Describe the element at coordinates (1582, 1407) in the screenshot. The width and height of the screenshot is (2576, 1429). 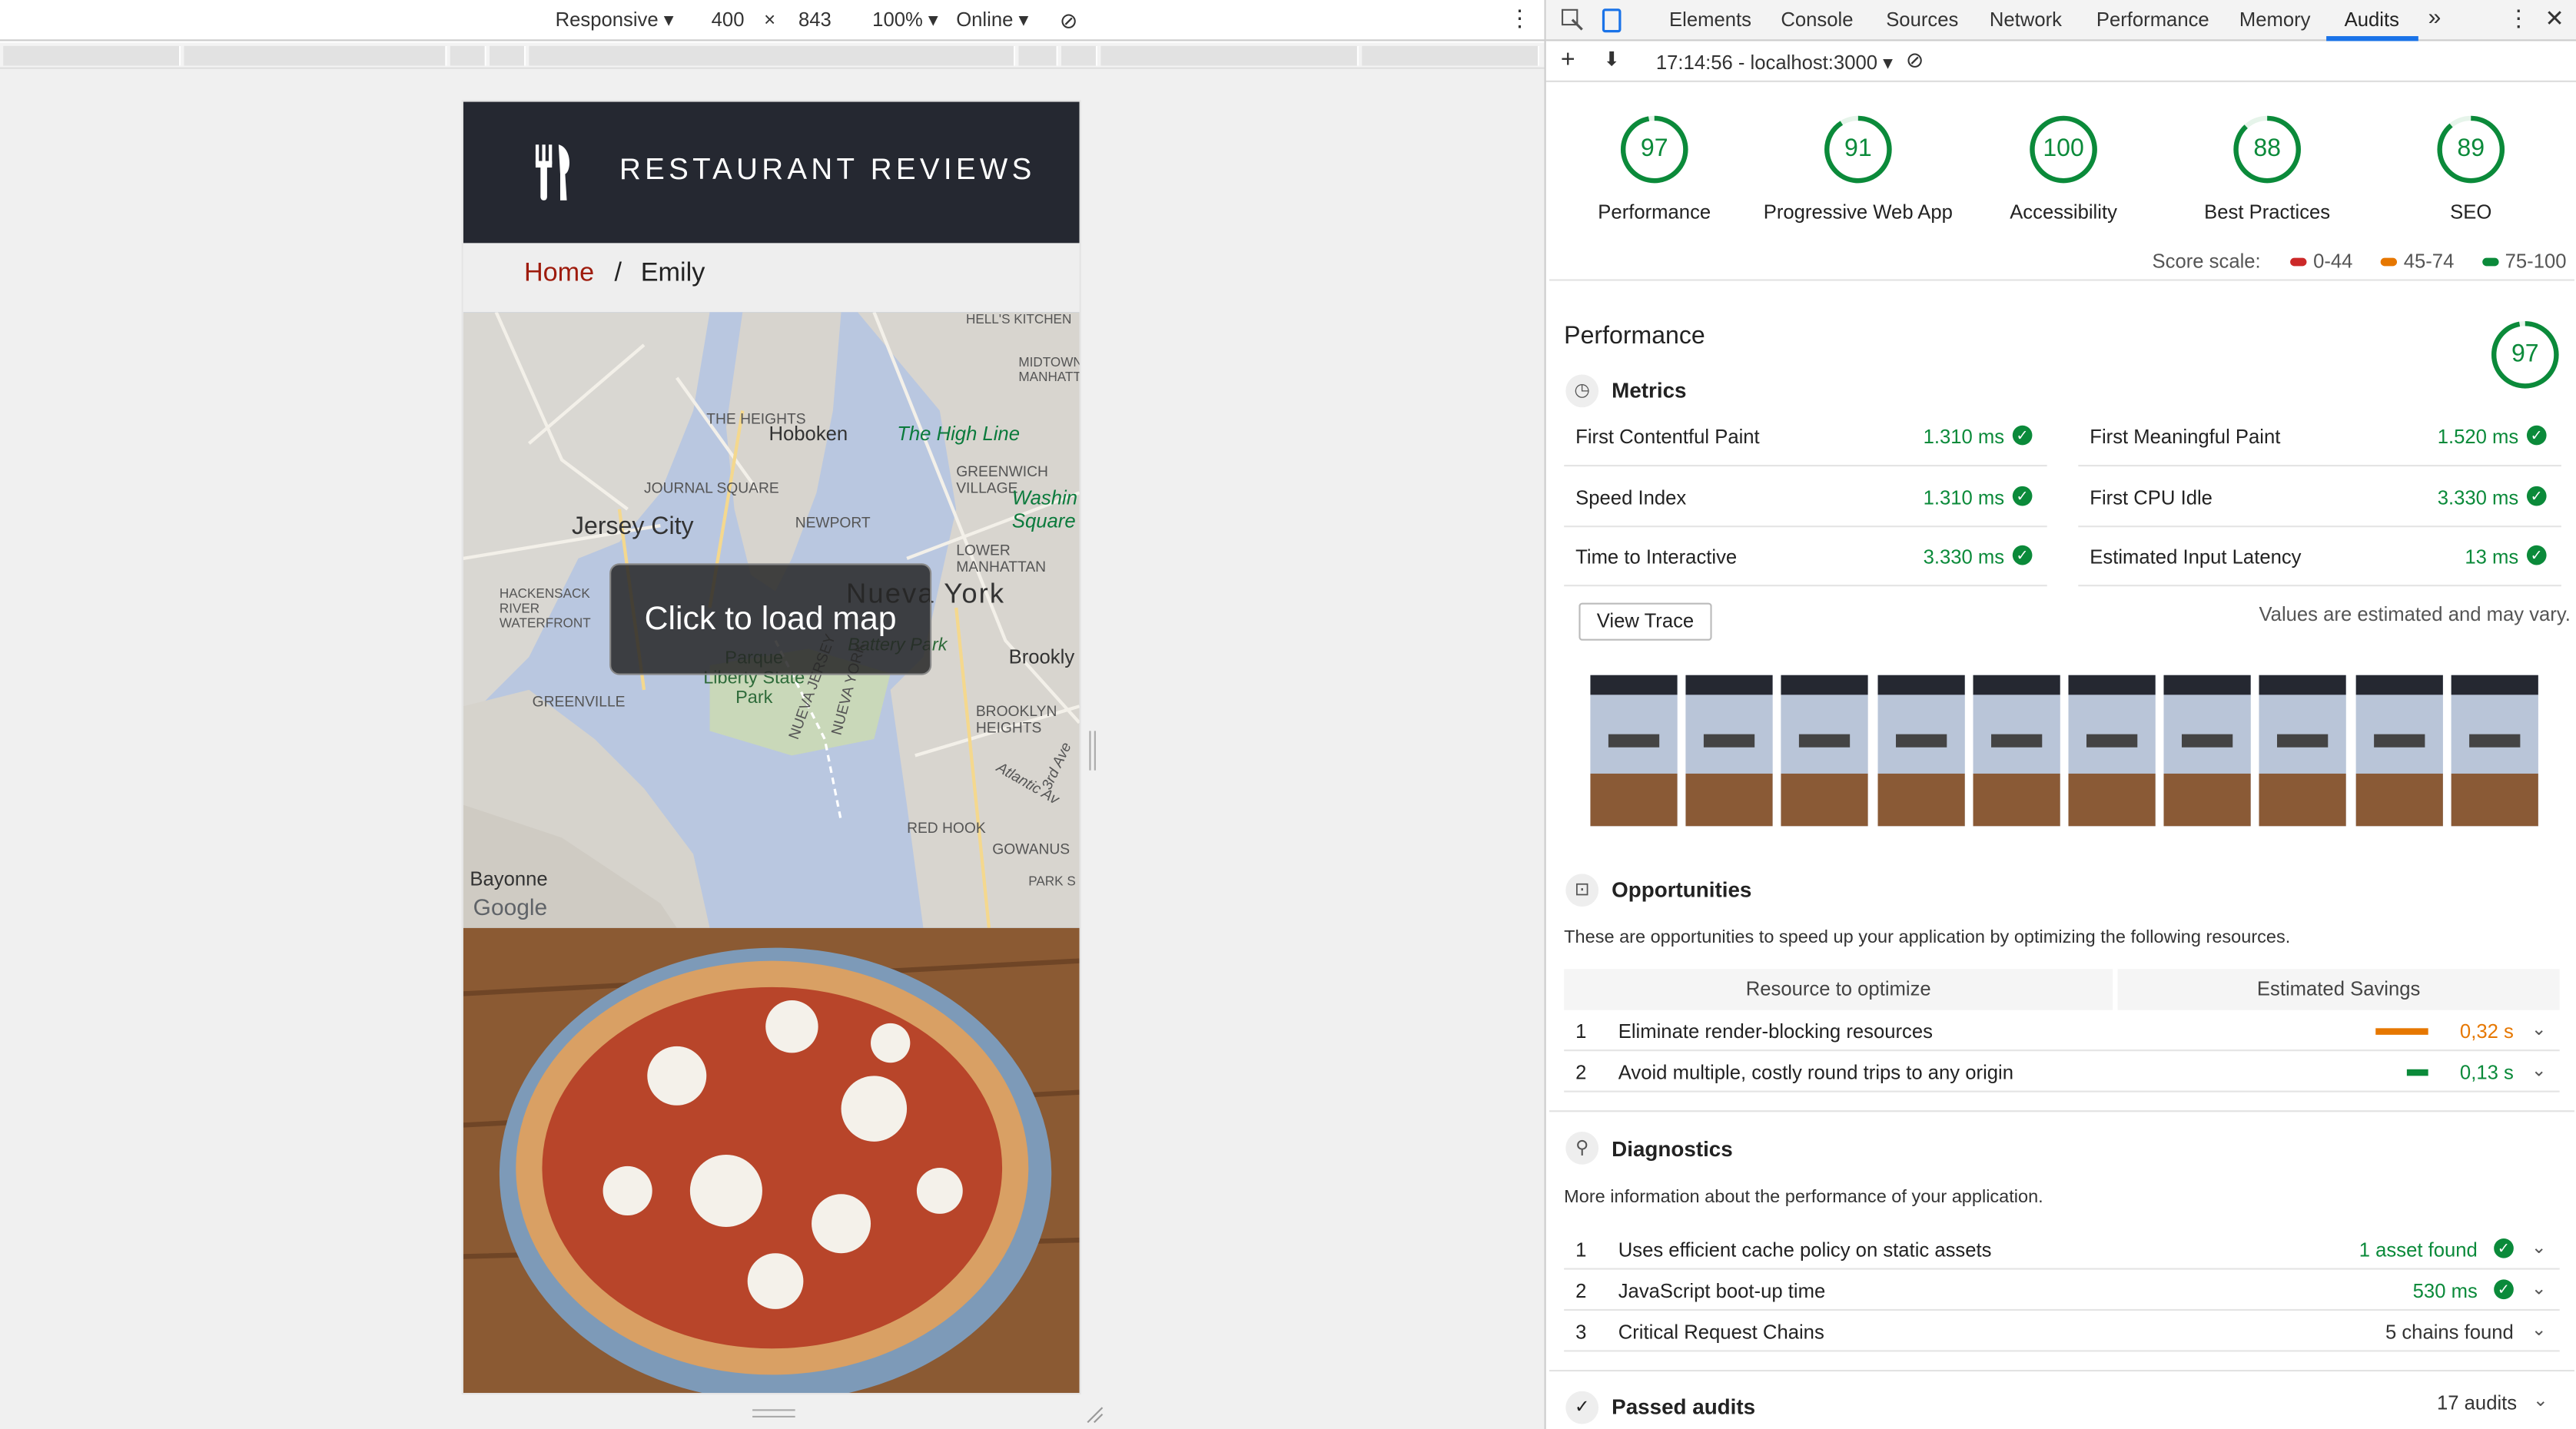
I see `checkmark-icon: ✓` at that location.